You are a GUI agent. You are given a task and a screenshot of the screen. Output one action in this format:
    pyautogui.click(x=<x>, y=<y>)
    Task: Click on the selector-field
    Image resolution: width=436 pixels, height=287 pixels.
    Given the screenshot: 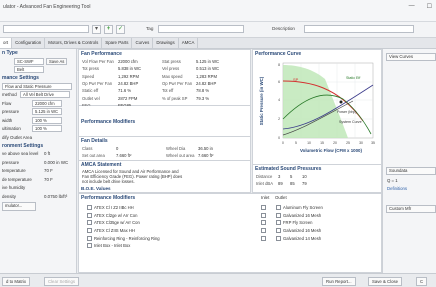 What is the action you would take?
    pyautogui.click(x=46, y=29)
    